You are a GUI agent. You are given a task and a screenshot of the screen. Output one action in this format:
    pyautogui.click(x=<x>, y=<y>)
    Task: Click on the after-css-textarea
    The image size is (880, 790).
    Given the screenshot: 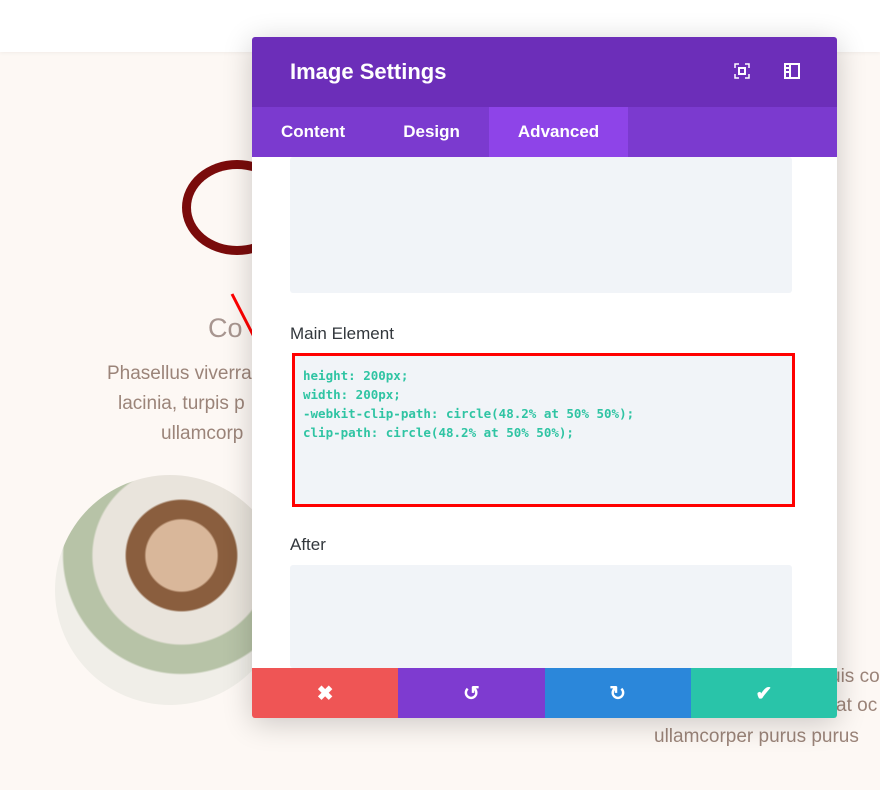 What is the action you would take?
    pyautogui.click(x=541, y=616)
    